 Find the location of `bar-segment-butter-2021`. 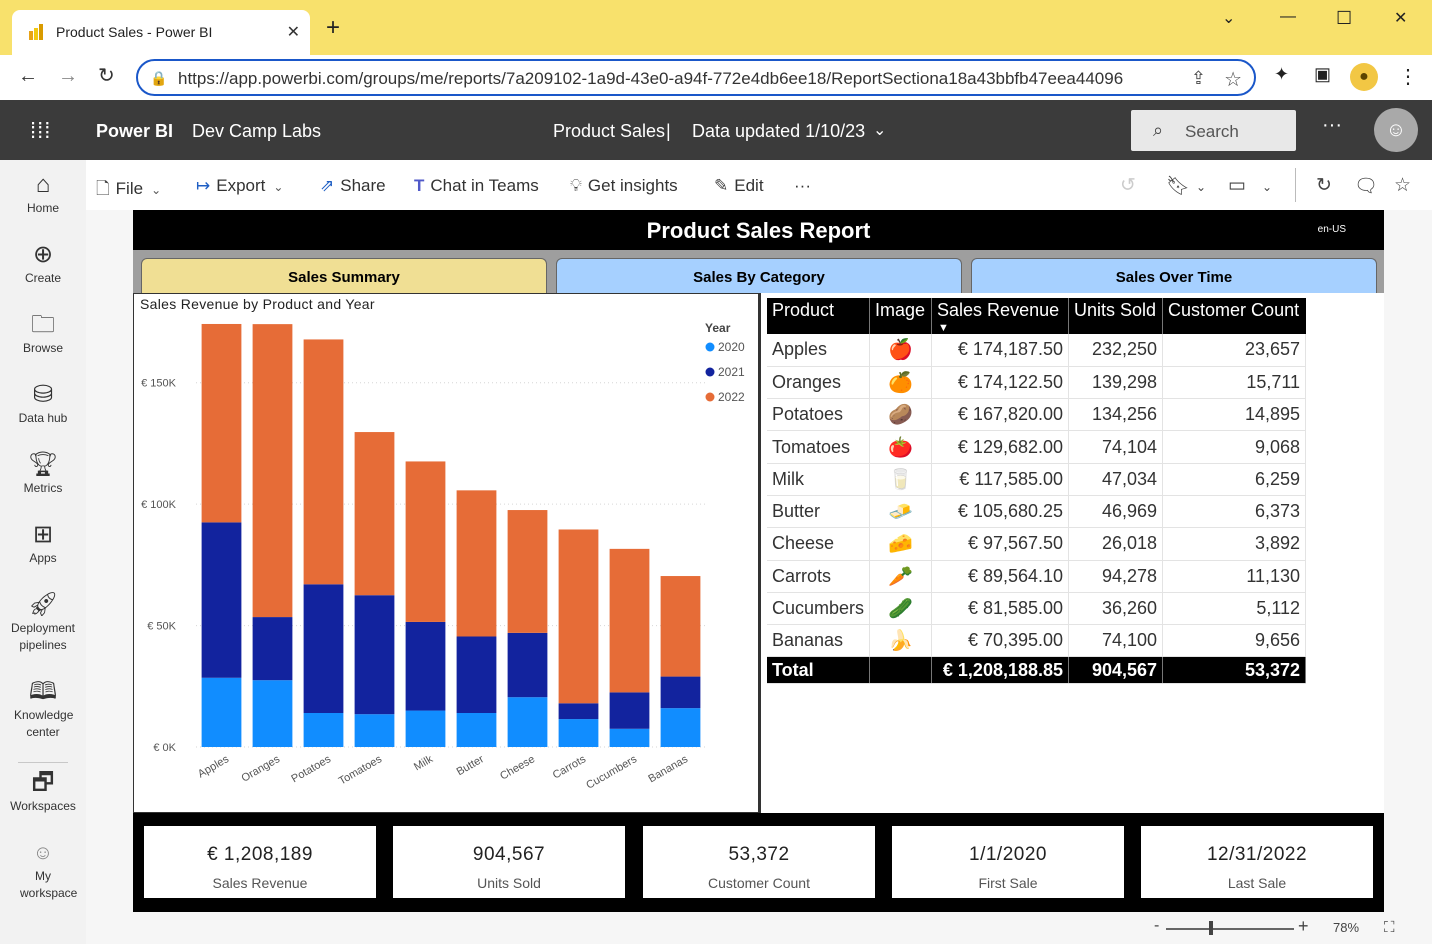

bar-segment-butter-2021 is located at coordinates (476, 675).